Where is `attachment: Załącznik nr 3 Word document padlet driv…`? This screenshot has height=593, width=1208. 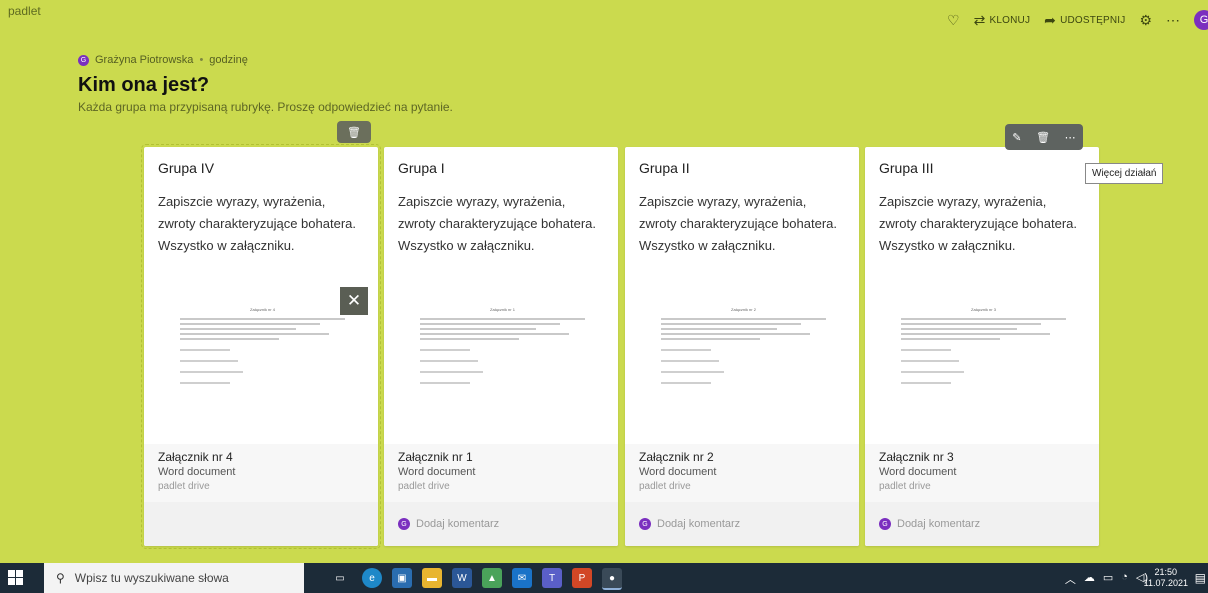
attachment: Załącznik nr 3 Word document padlet driv… is located at coordinates (982, 473).